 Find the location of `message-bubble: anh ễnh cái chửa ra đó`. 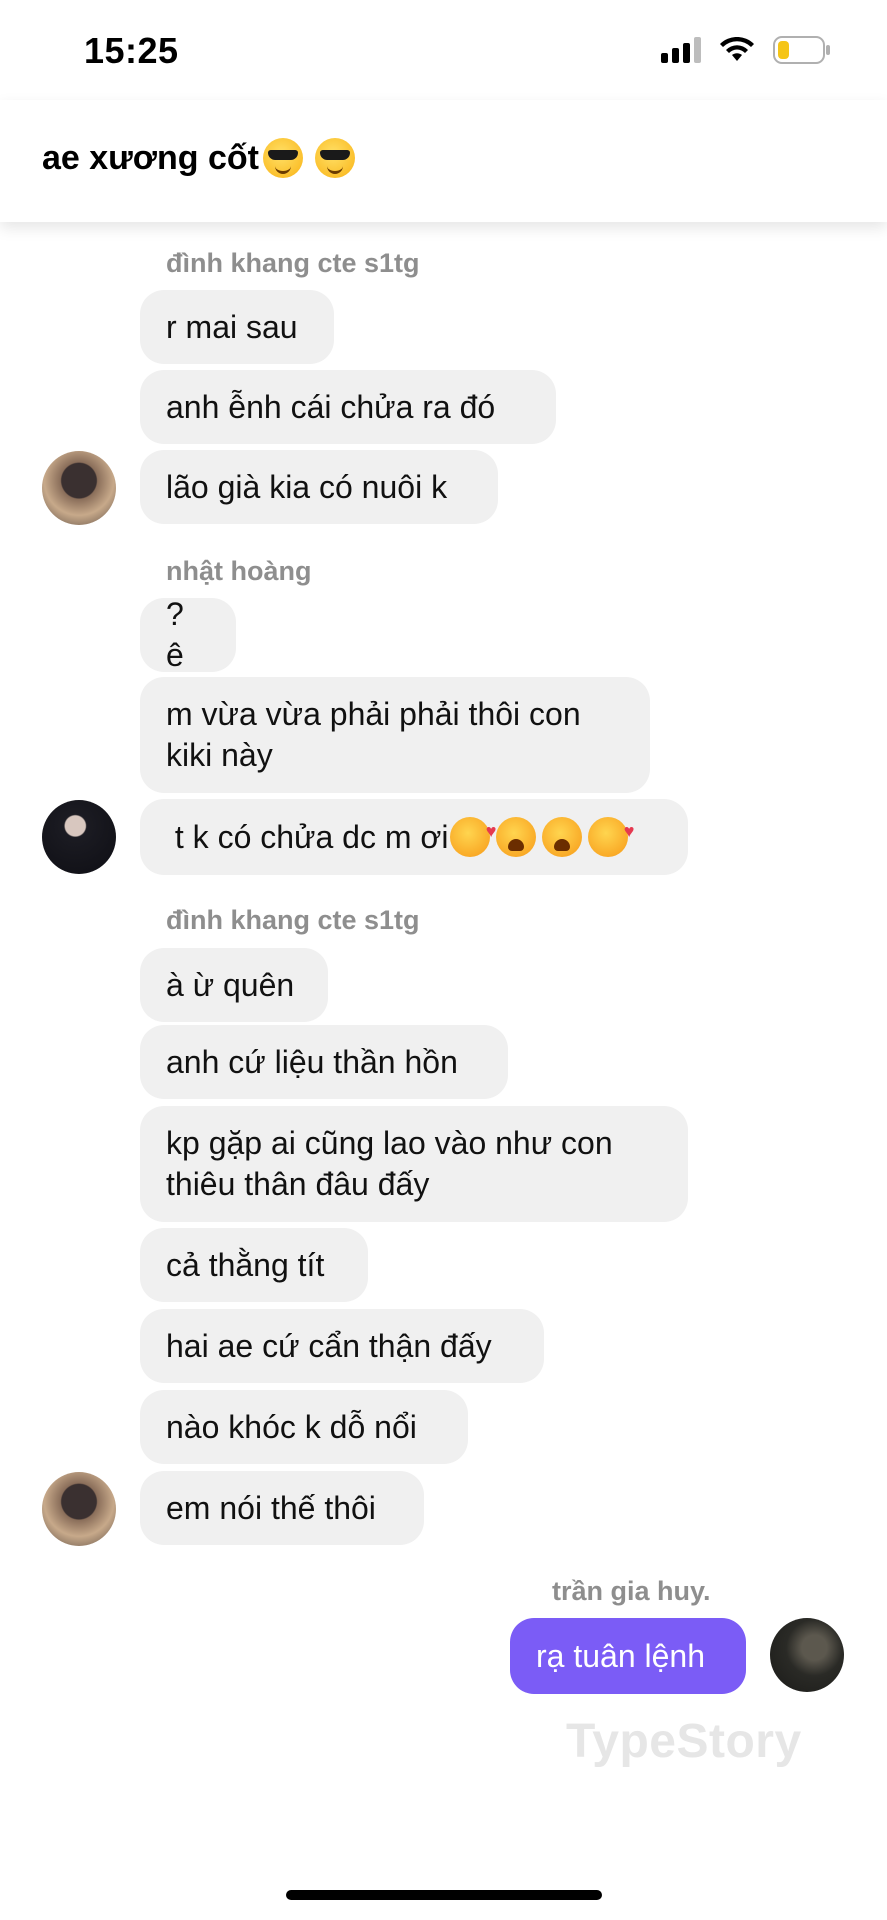

message-bubble: anh ễnh cái chửa ra đó is located at coordinates (348, 407).